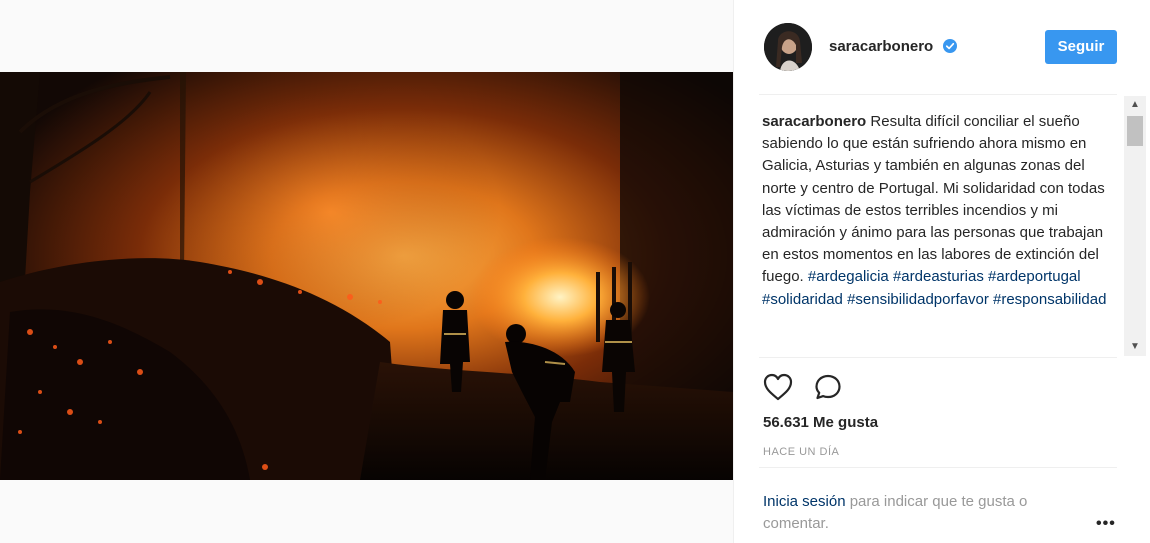 The image size is (1150, 543). I want to click on caption-divider, so click(938, 357).